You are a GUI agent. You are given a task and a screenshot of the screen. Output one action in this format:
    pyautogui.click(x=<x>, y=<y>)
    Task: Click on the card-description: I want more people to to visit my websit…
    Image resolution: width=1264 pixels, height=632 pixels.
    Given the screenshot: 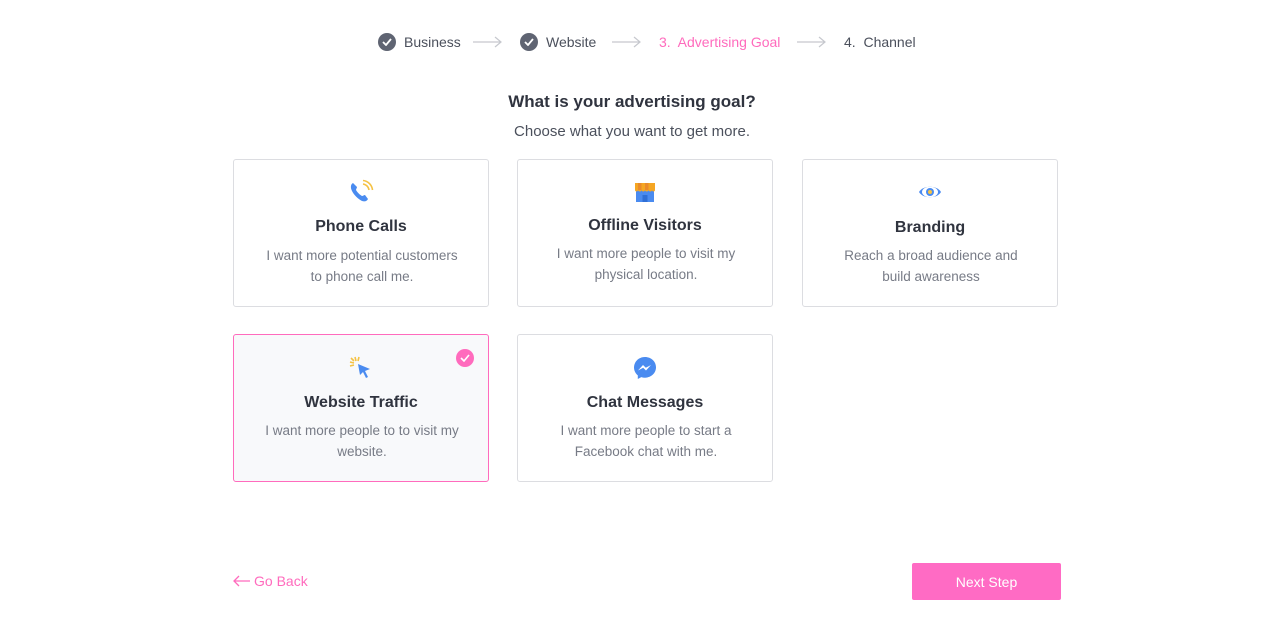 What is the action you would take?
    pyautogui.click(x=362, y=441)
    